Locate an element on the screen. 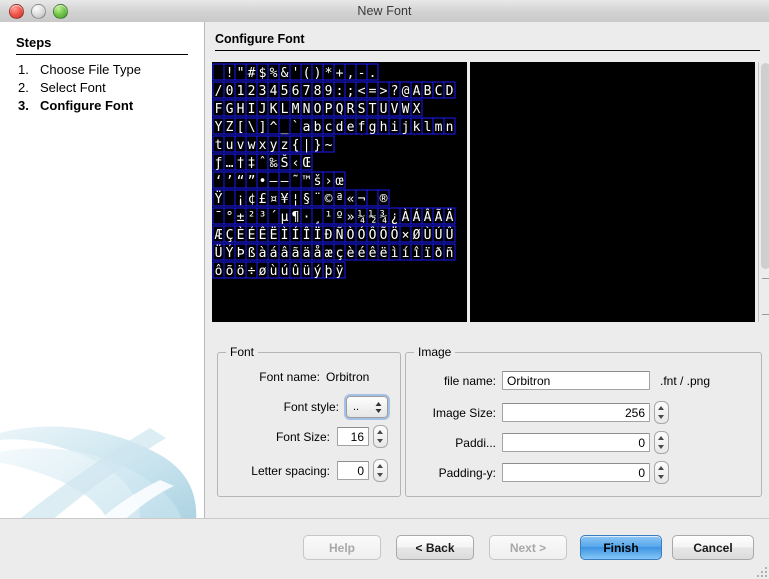 This screenshot has width=769, height=579. svg-text: ² is located at coordinates (252, 217).